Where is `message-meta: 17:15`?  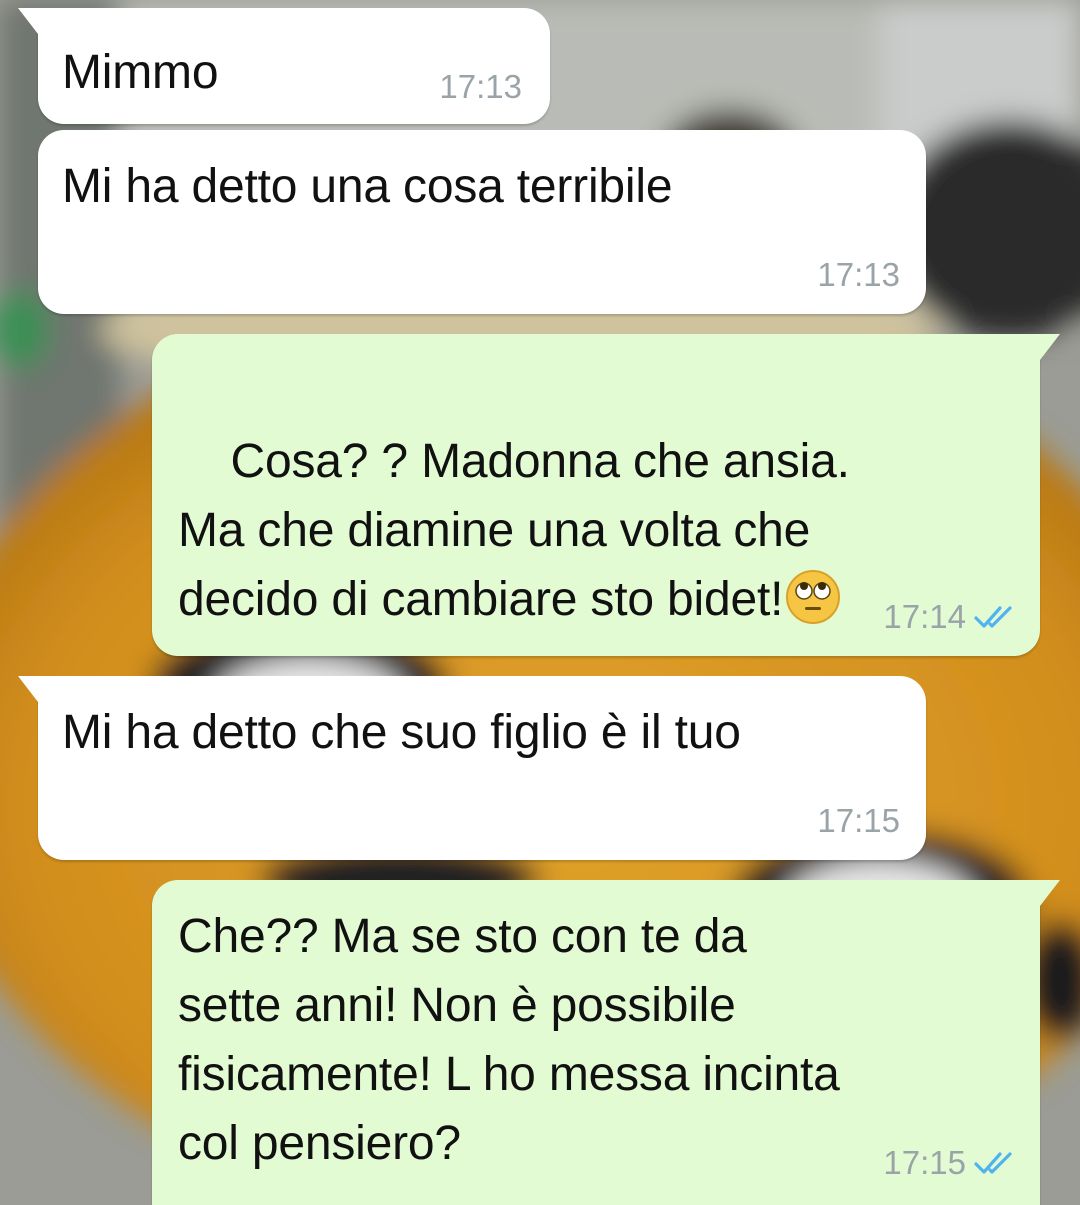 message-meta: 17:15 is located at coordinates (950, 1163).